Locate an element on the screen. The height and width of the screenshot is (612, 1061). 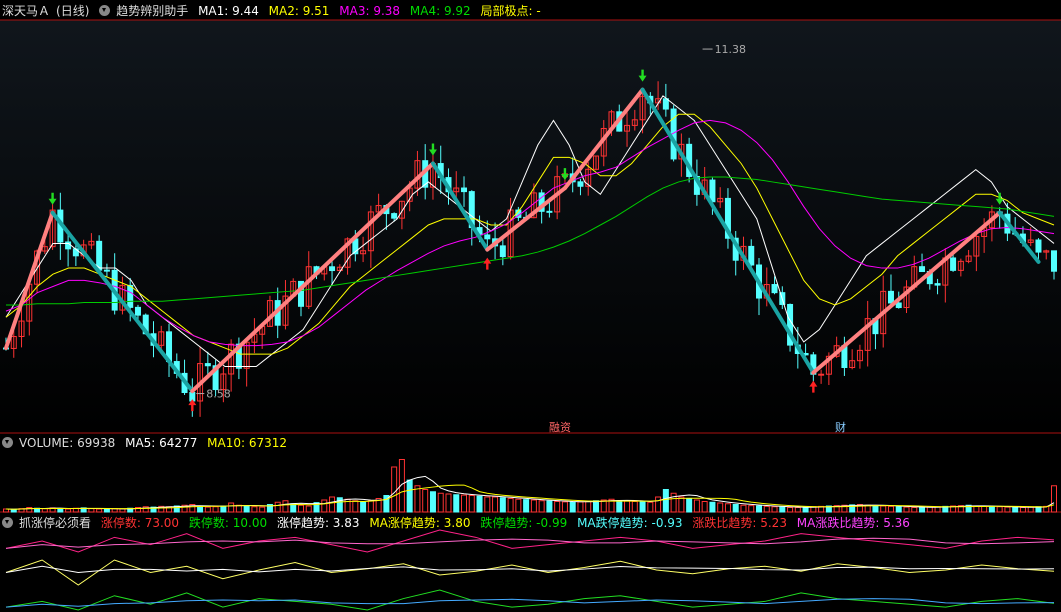
event-label-financing: 融资 is located at coordinates (560, 427).